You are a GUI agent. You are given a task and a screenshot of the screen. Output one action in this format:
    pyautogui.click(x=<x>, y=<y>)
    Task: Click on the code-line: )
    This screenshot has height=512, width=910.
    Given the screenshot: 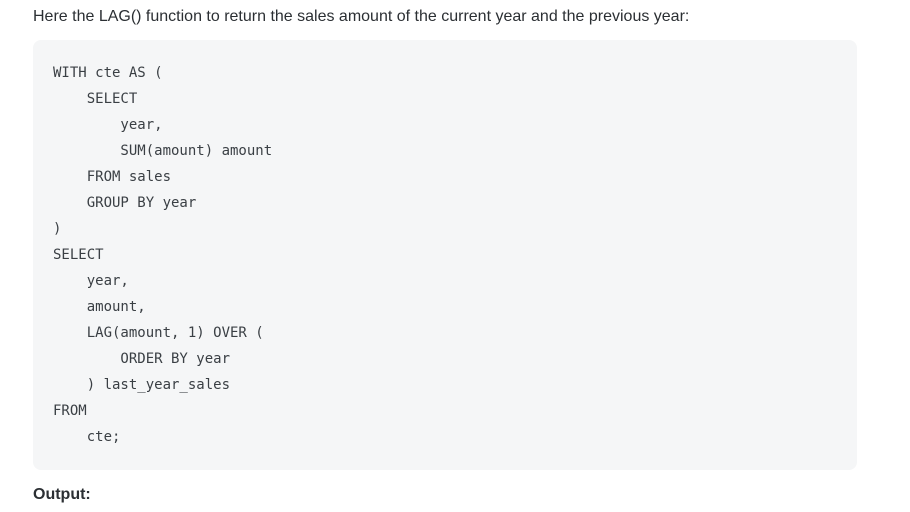 What is the action you would take?
    pyautogui.click(x=57, y=229)
    